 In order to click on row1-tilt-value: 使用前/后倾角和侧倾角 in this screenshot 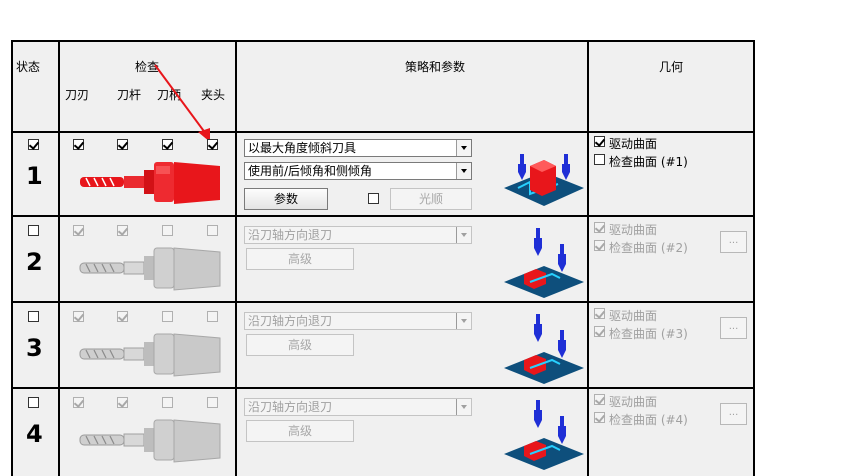, I will do `click(310, 171)`.